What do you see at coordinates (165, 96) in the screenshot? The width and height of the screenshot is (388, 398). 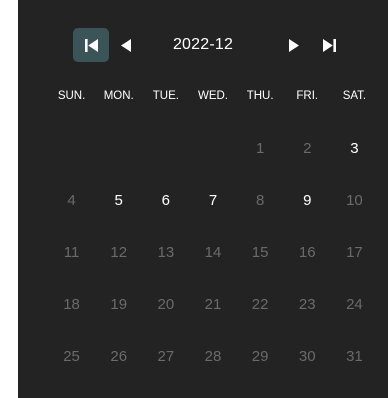 I see `weekday-tuesday: TUE.` at bounding box center [165, 96].